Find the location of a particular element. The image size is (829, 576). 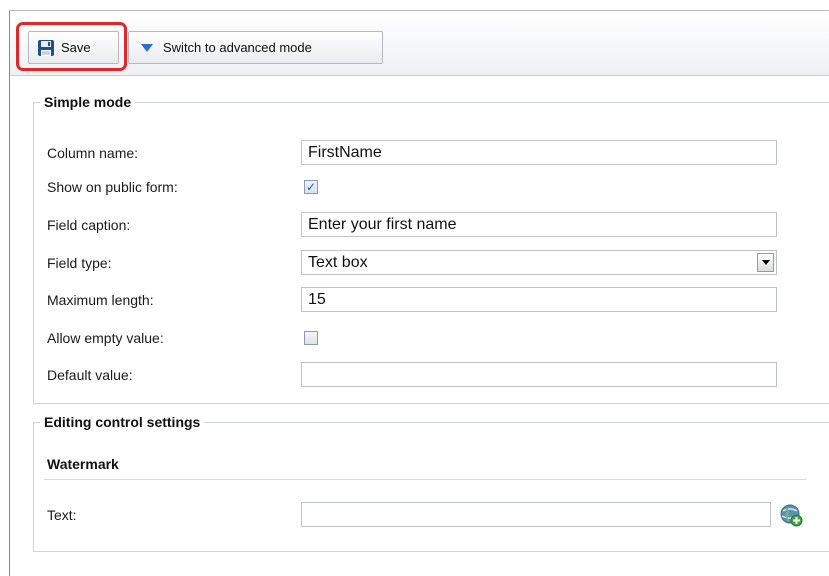

show-on-public-form-checkbox: ✓ is located at coordinates (311, 187).